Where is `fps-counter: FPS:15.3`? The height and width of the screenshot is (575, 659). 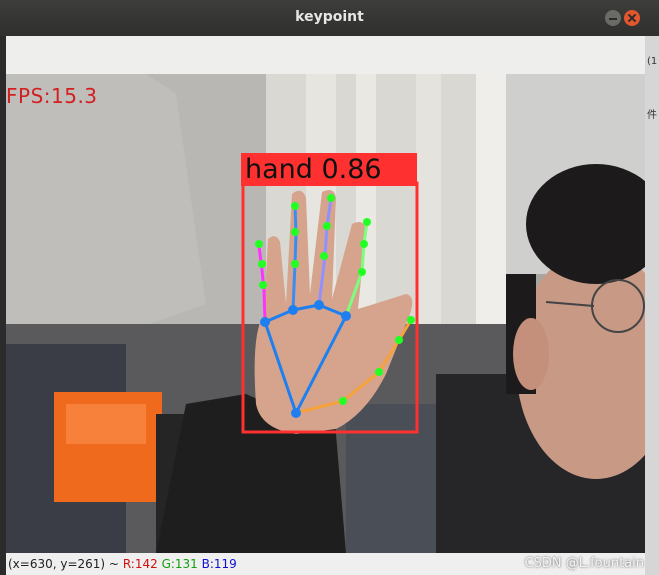
fps-counter: FPS:15.3 is located at coordinates (52, 96).